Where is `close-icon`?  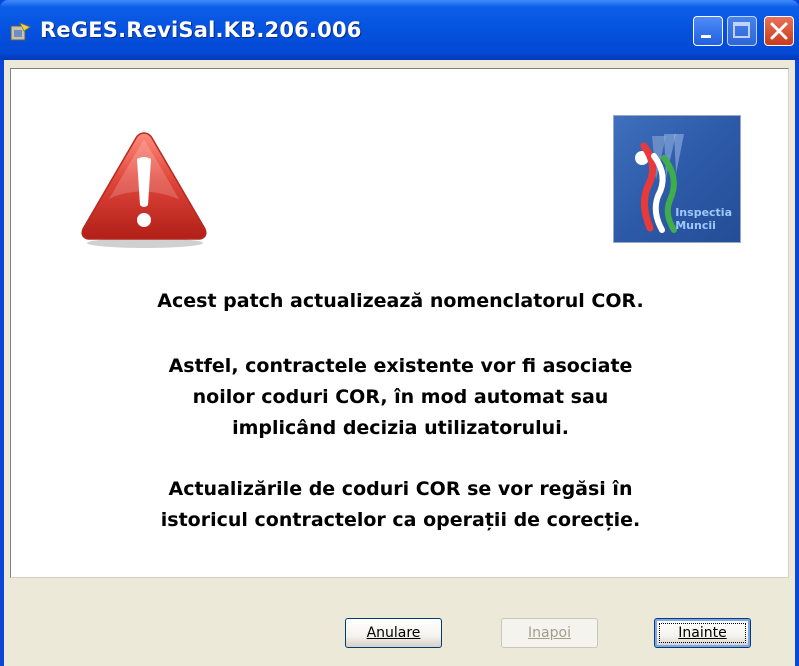 close-icon is located at coordinates (779, 31).